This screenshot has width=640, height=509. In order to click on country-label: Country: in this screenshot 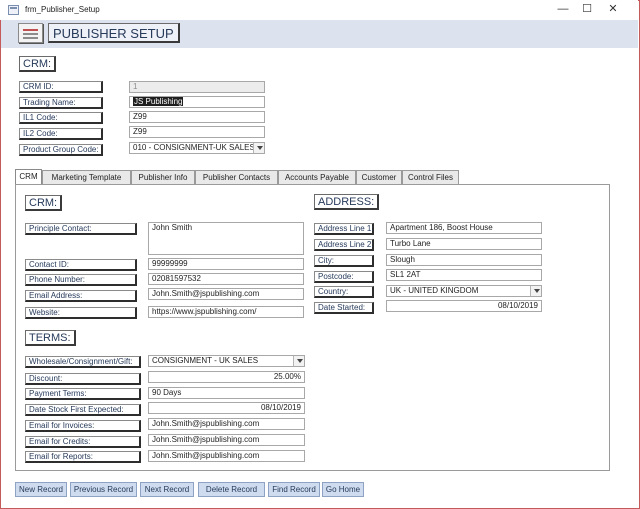, I will do `click(344, 292)`.